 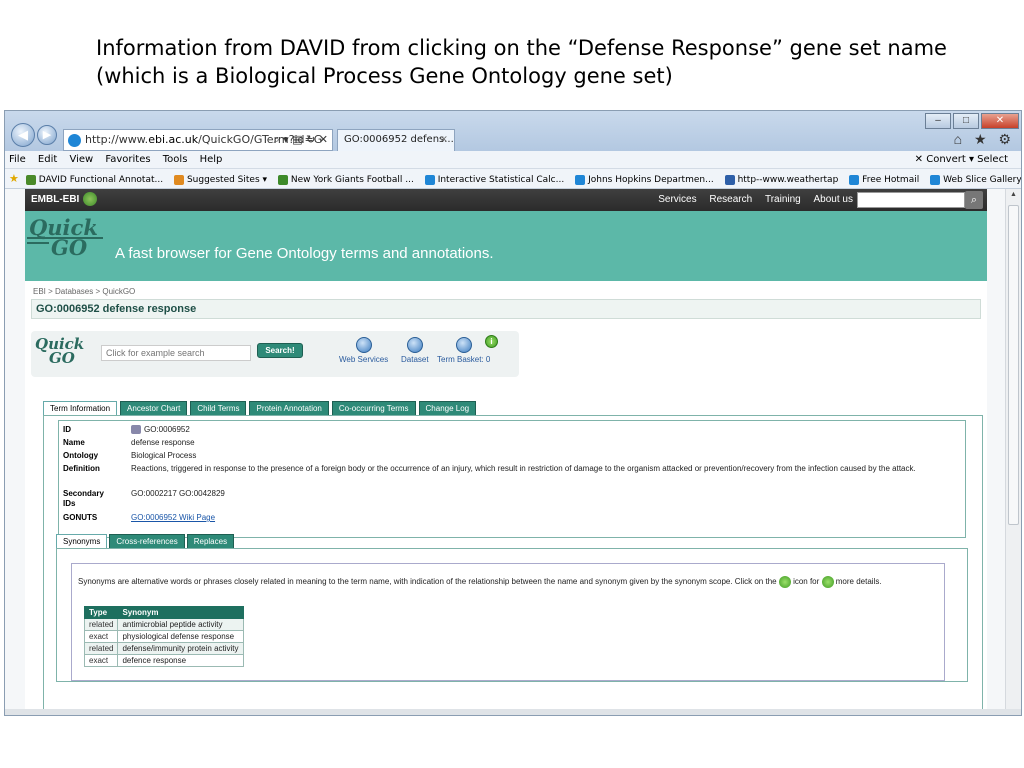 I want to click on nav-services: Services, so click(x=677, y=199).